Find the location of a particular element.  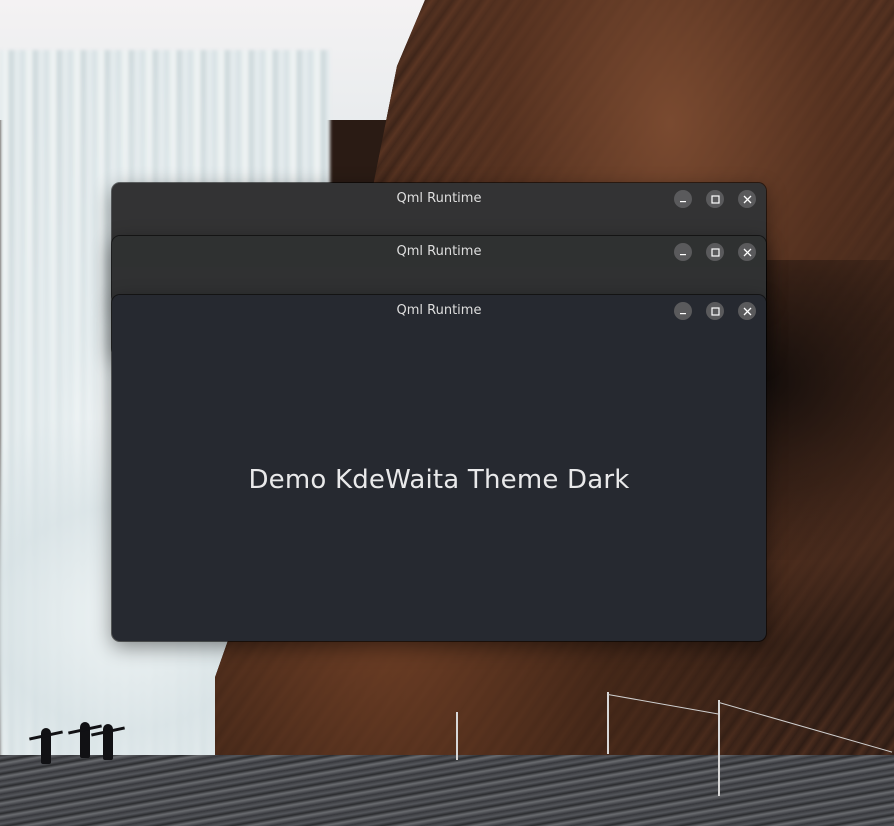

demo-label: Demo KdeWaita Theme Dark is located at coordinates (439, 479).